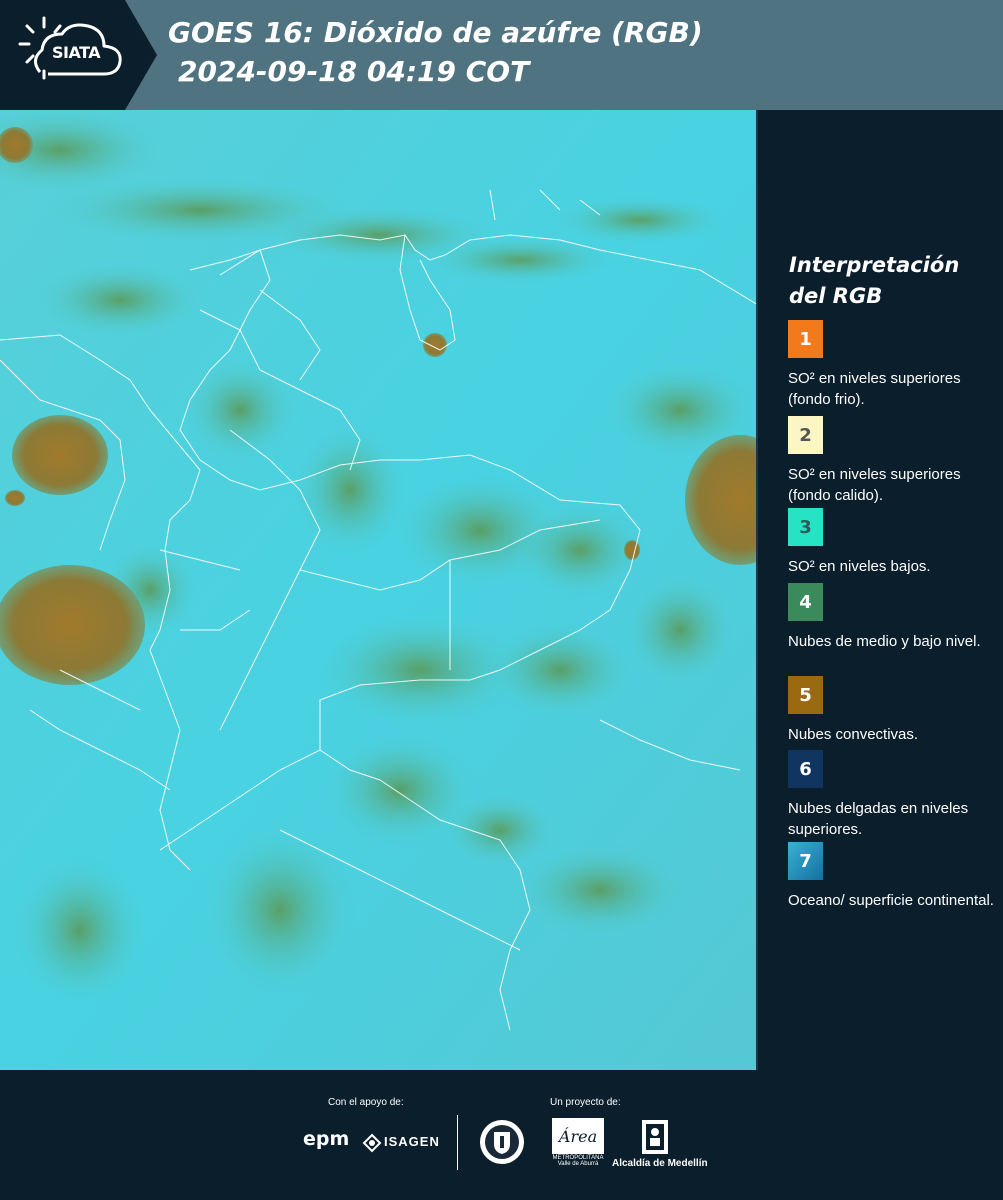 The image size is (1003, 1200). Describe the element at coordinates (435, 32) in the screenshot. I see `page-title: GOES 16: Dióxido de azúfre (RGB)` at that location.